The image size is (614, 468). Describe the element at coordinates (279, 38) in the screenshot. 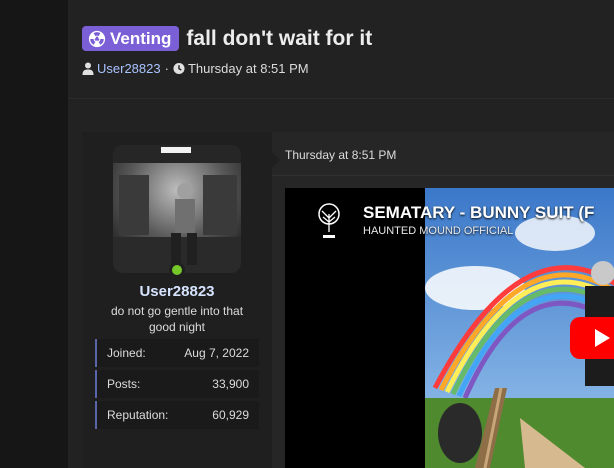

I see `thread-title: fall don't wait for it` at that location.